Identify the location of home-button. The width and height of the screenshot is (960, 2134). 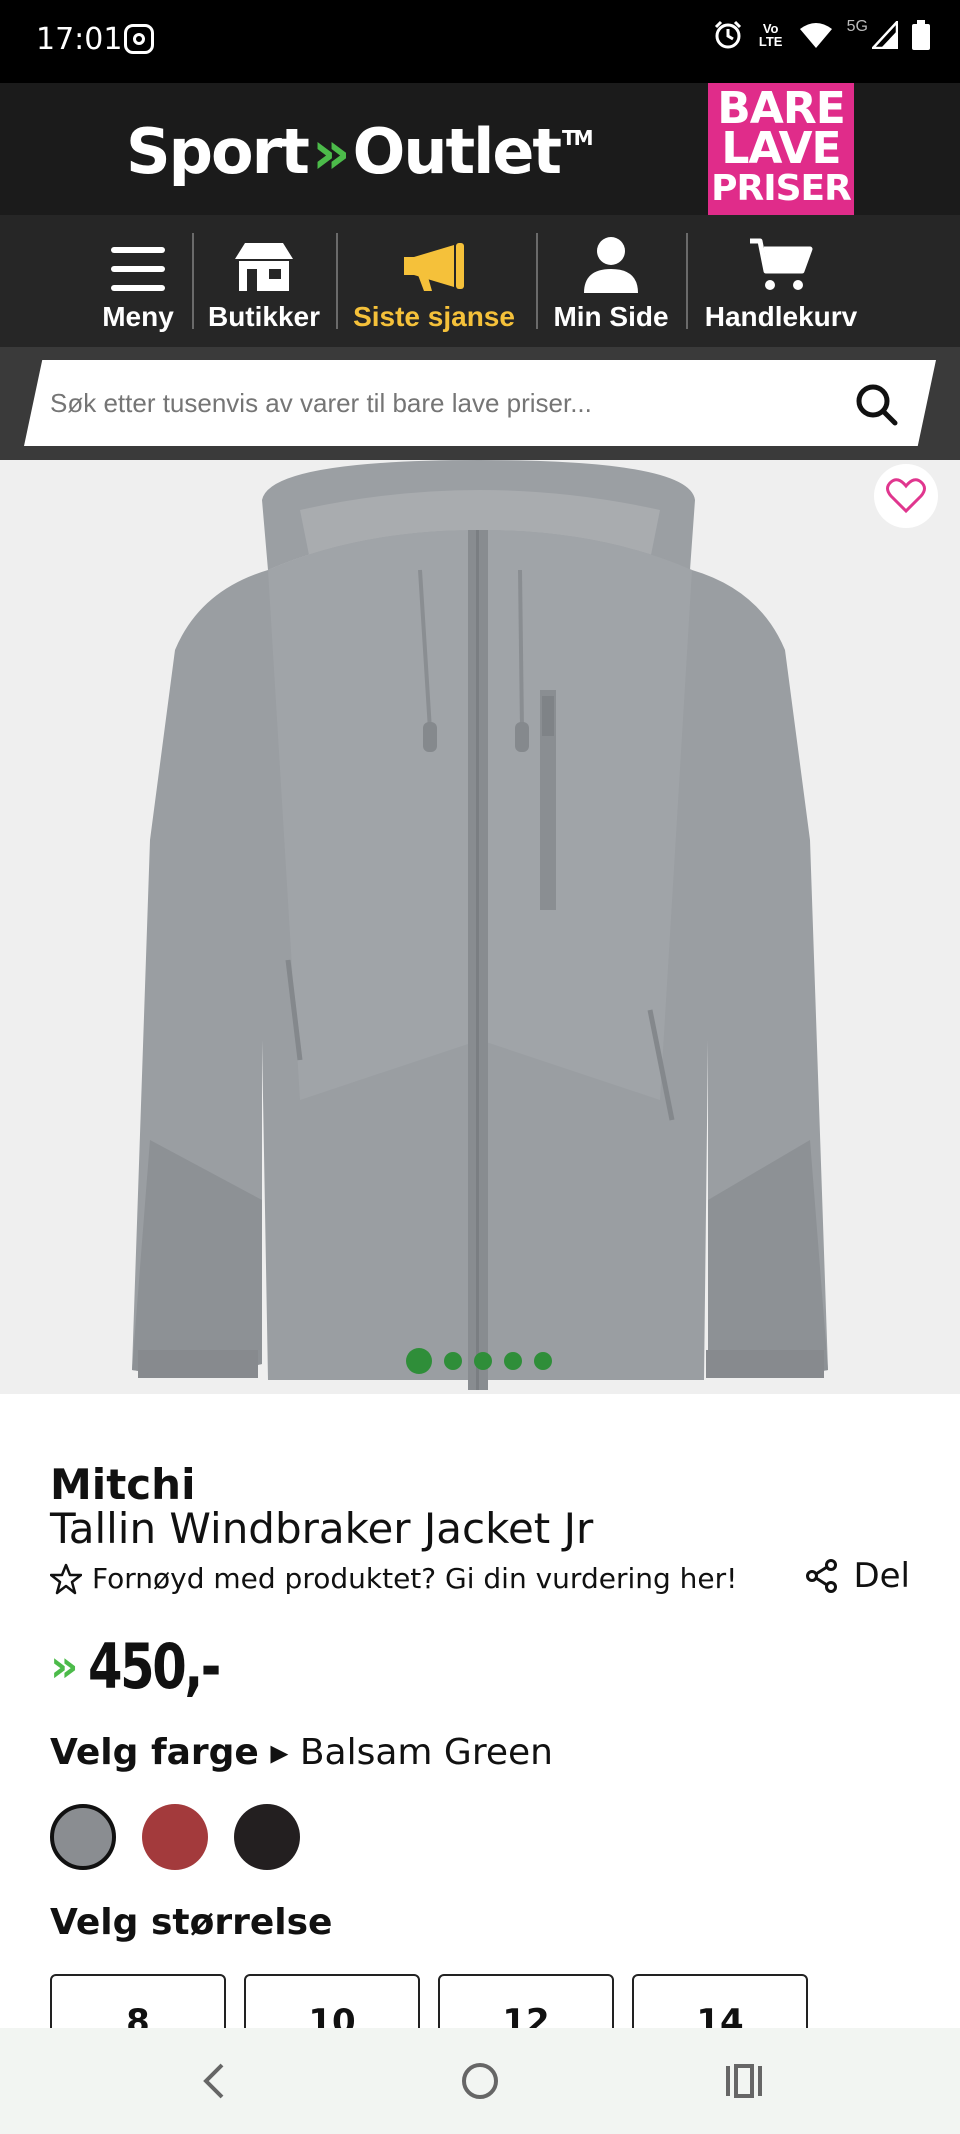
(480, 2081).